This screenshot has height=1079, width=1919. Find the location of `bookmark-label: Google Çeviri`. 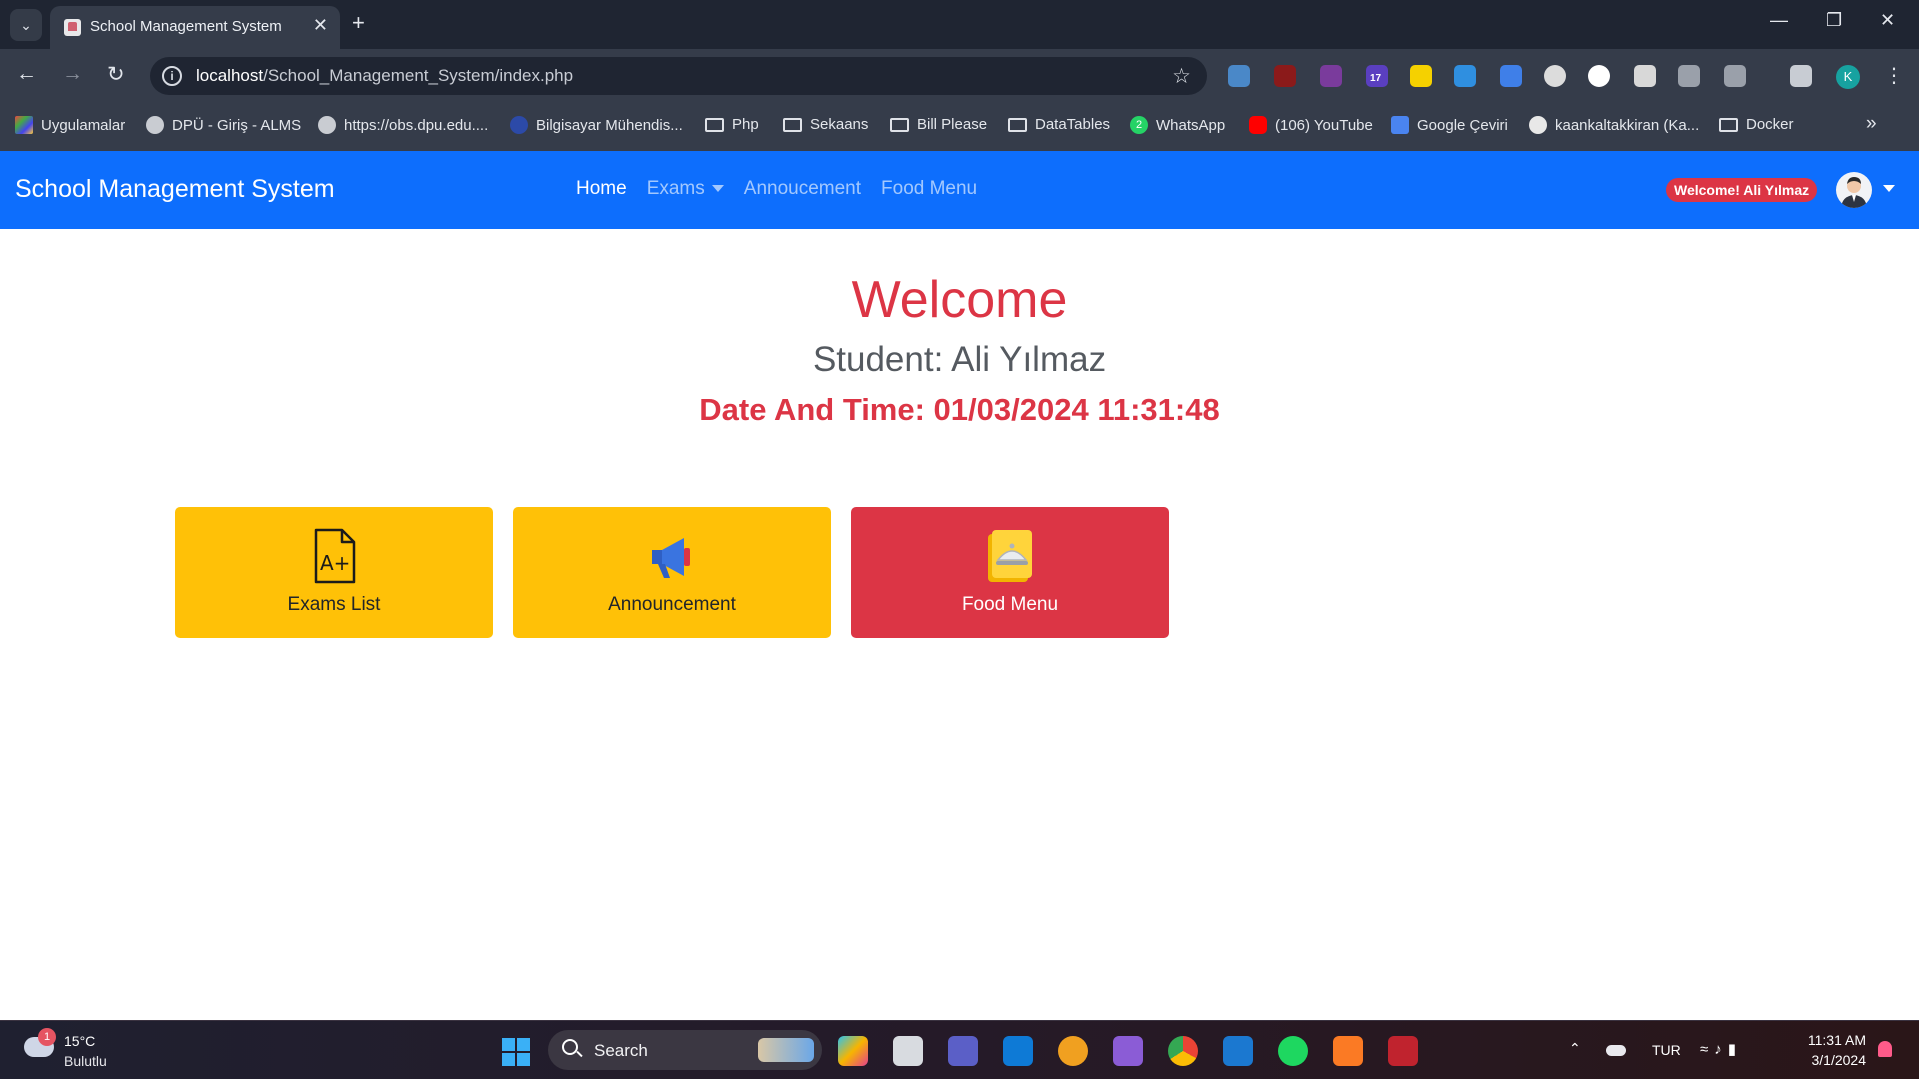

bookmark-label: Google Çeviri is located at coordinates (1462, 125).